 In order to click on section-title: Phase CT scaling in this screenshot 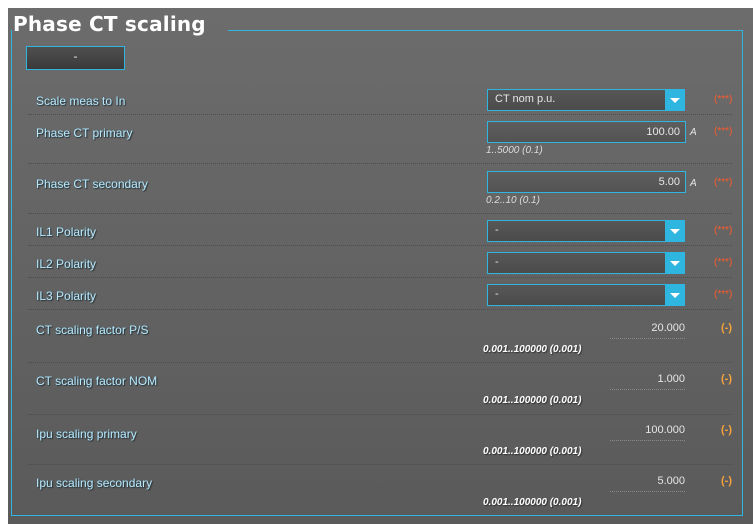, I will do `click(109, 24)`.